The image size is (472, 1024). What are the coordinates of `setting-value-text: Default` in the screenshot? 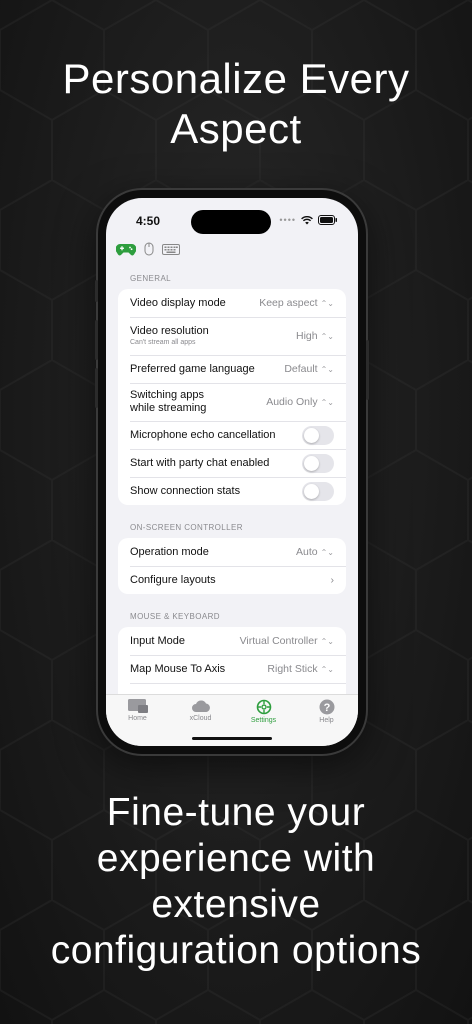 It's located at (301, 369).